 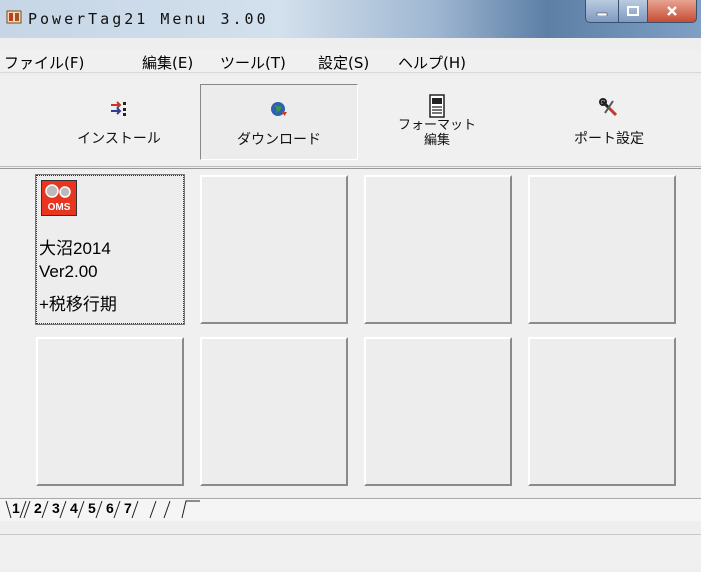 What do you see at coordinates (38, 508) in the screenshot?
I see `tab-page-2: 2` at bounding box center [38, 508].